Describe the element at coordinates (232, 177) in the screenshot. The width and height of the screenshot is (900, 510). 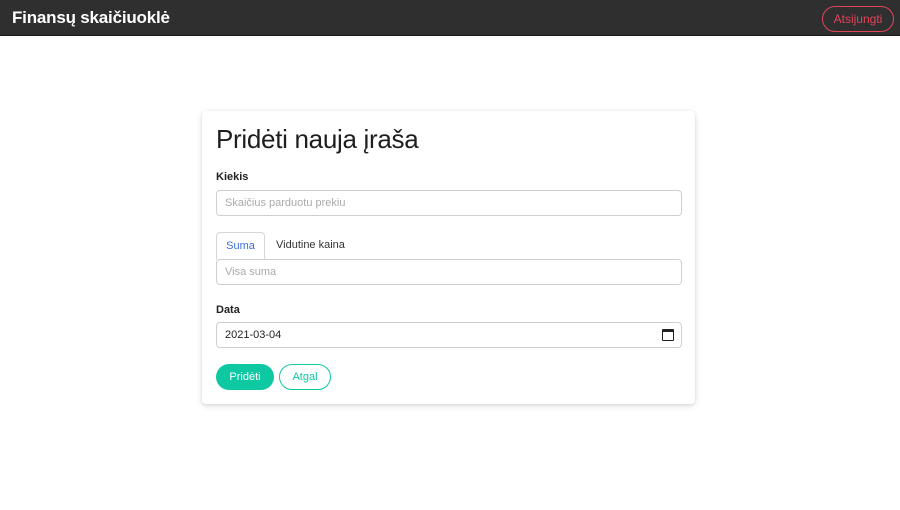
I see `quantity-label: Kiekis` at that location.